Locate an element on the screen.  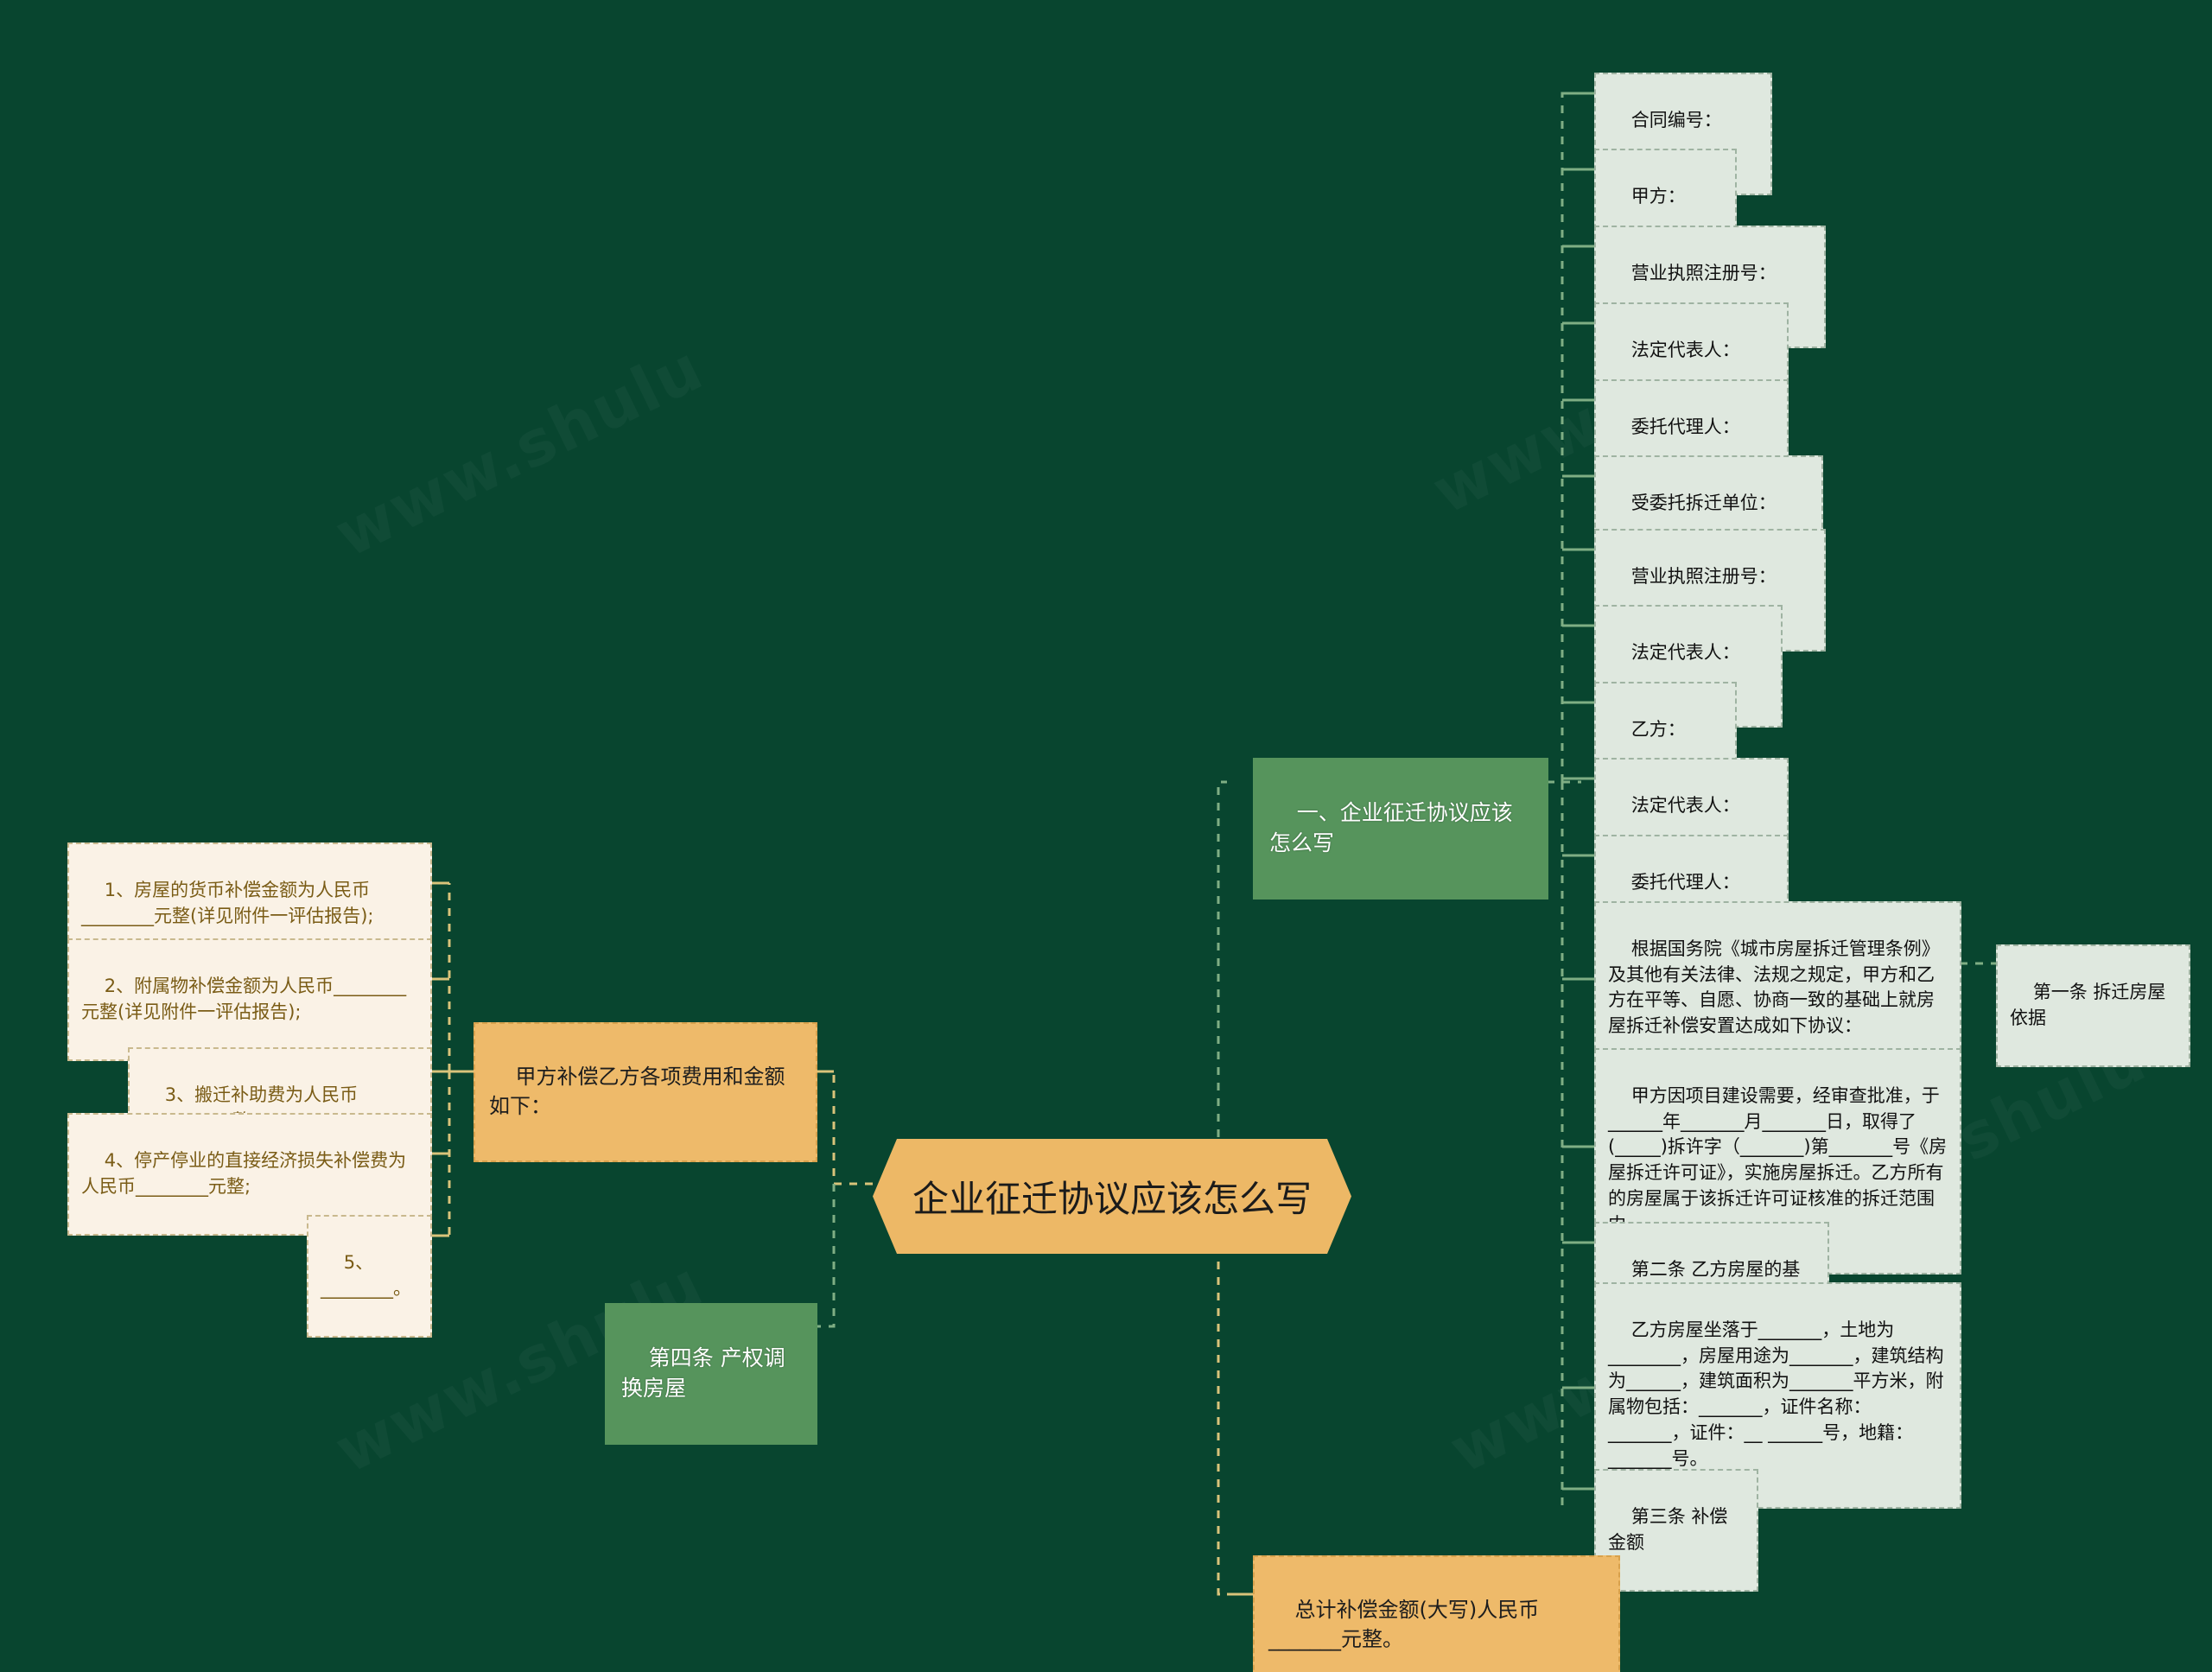
subtopic-left-compensation: 甲方补偿乙方各项费用和金额如下： is located at coordinates (645, 1092).